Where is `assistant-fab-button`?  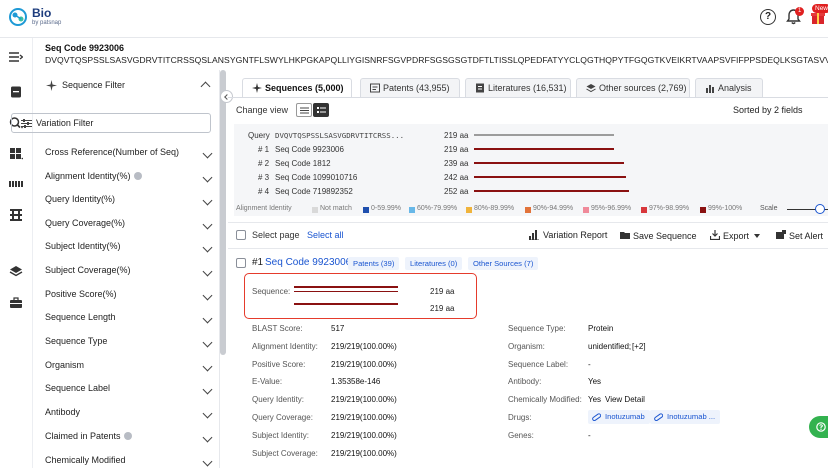
assistant-fab-button is located at coordinates (818, 427).